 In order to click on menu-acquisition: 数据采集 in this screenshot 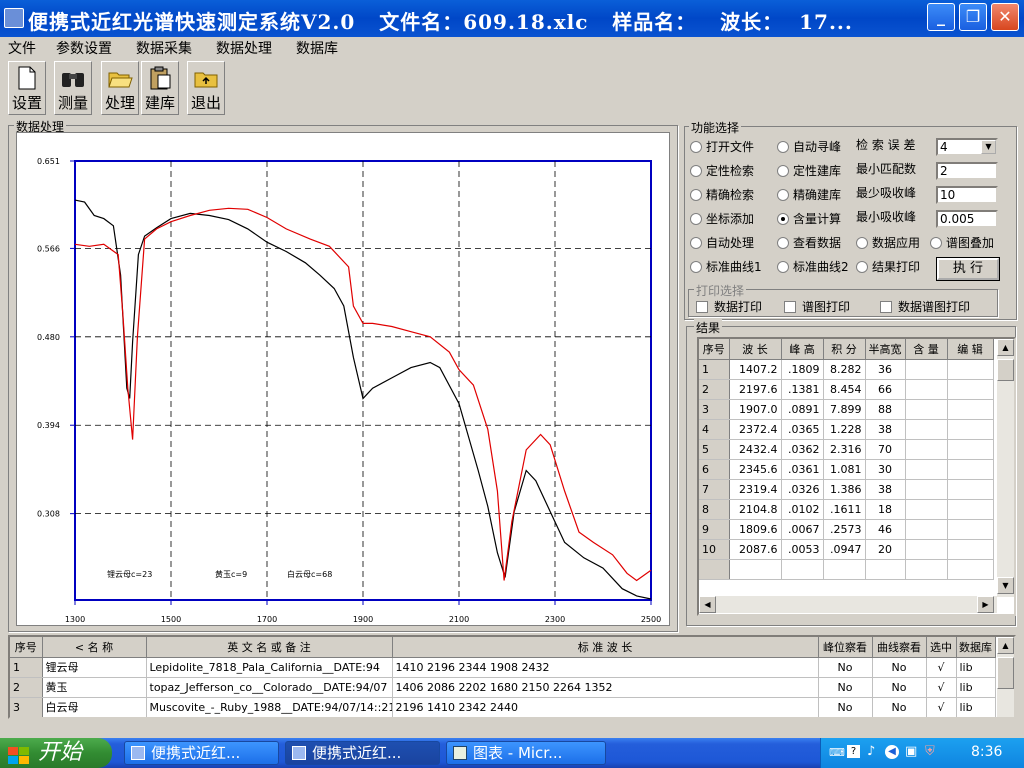, I will do `click(164, 48)`.